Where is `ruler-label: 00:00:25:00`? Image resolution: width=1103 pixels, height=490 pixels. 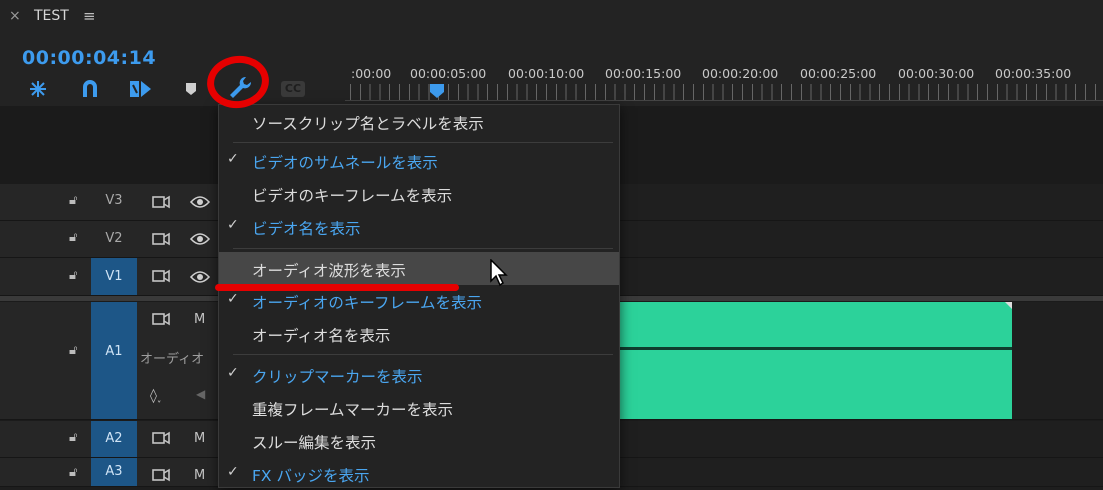 ruler-label: 00:00:25:00 is located at coordinates (838, 73).